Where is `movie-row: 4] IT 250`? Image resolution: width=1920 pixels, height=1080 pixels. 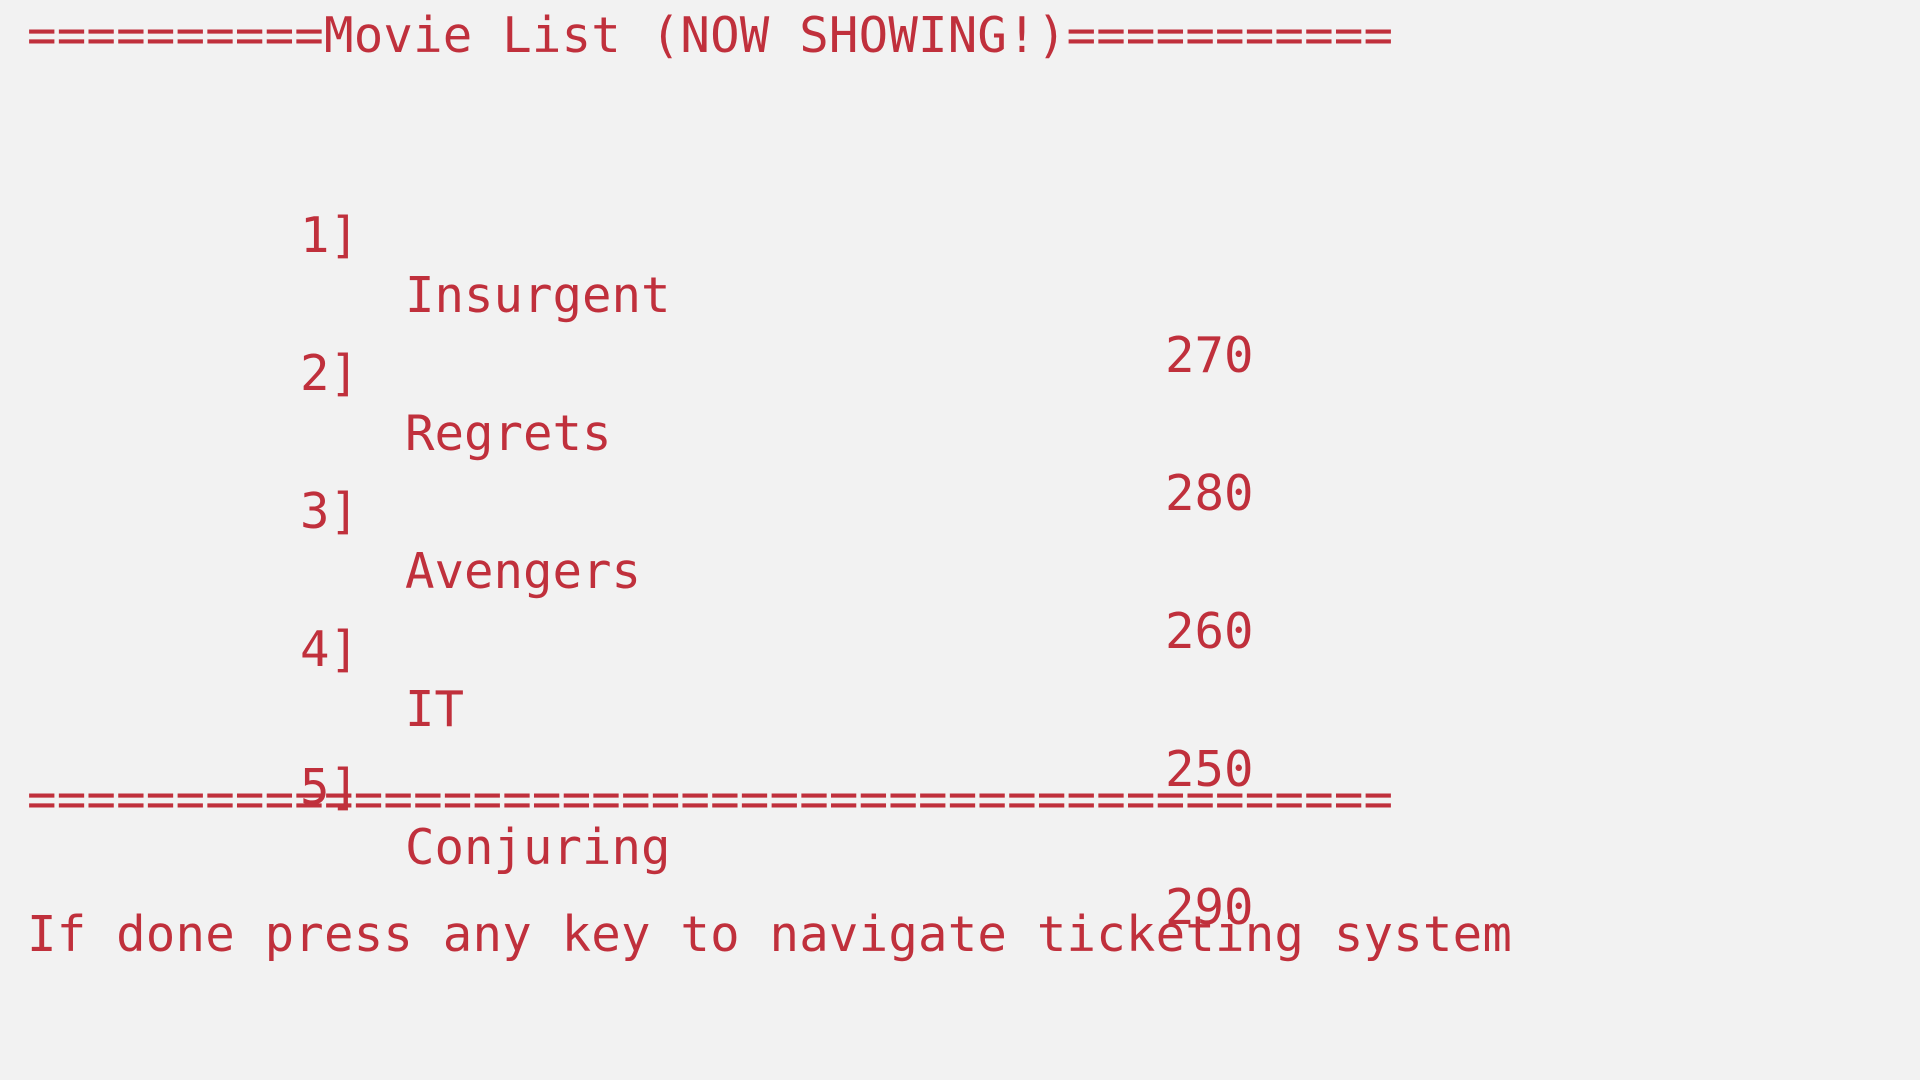
movie-row: 4] IT 250 is located at coordinates (627, 679).